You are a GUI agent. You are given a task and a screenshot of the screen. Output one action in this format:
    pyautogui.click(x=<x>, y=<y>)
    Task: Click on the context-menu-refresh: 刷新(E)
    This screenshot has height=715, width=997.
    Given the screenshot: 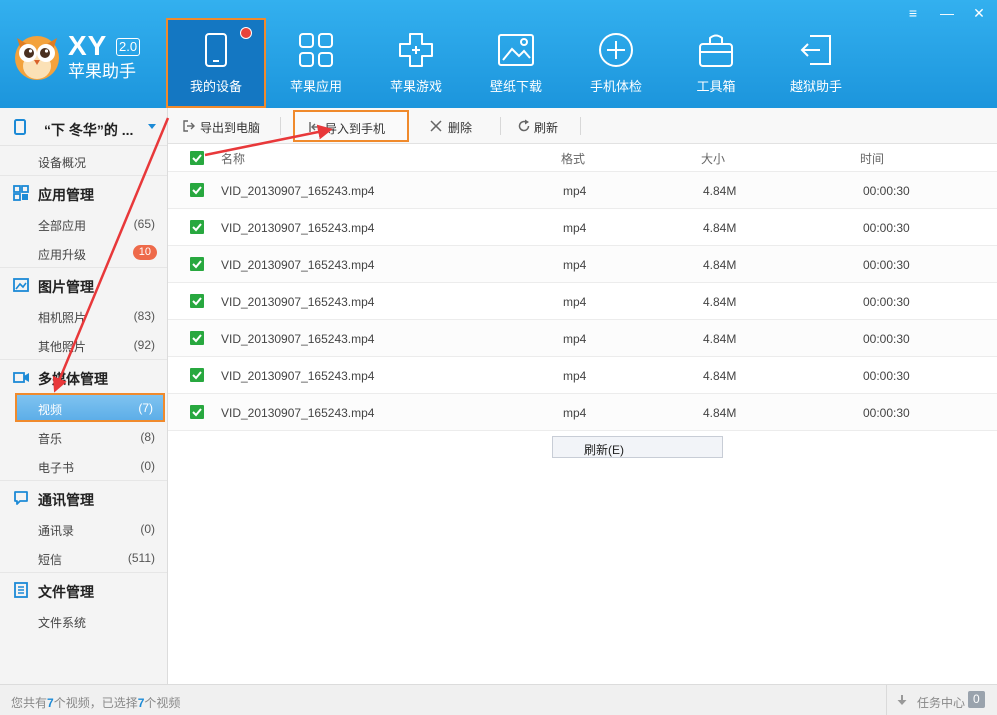 What is the action you would take?
    pyautogui.click(x=637, y=447)
    